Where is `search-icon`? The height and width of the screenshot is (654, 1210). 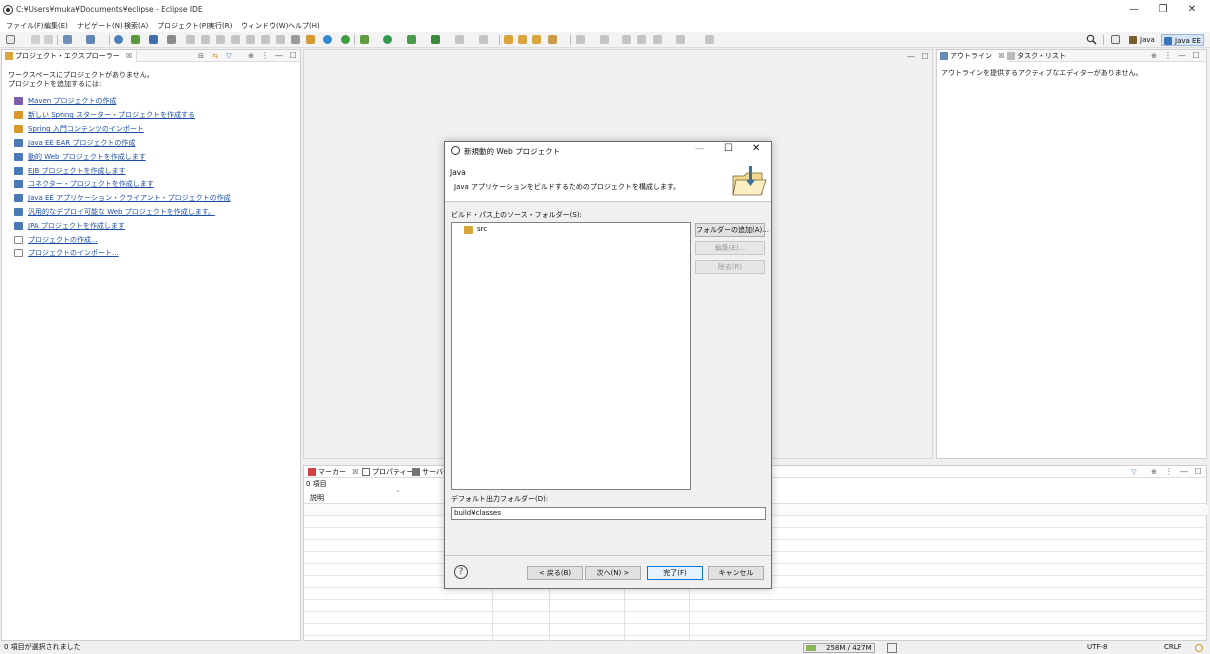 search-icon is located at coordinates (1091, 39).